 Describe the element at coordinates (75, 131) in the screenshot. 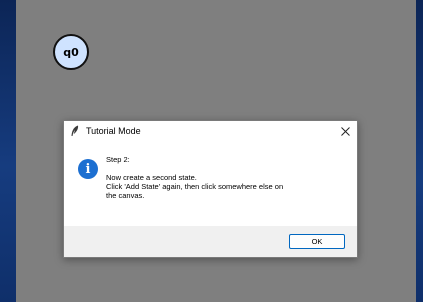

I see `feather-icon` at that location.